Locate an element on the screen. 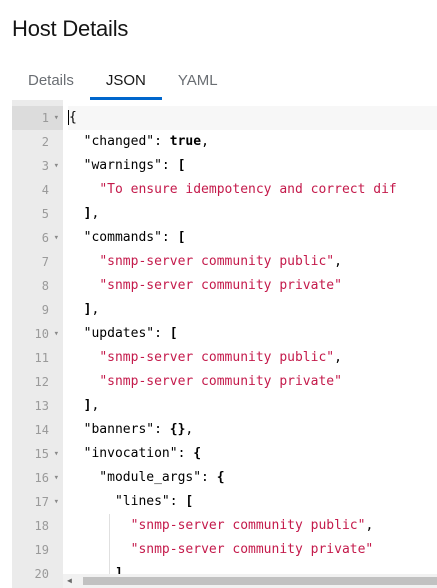  line-number-text: 8 is located at coordinates (45, 286).